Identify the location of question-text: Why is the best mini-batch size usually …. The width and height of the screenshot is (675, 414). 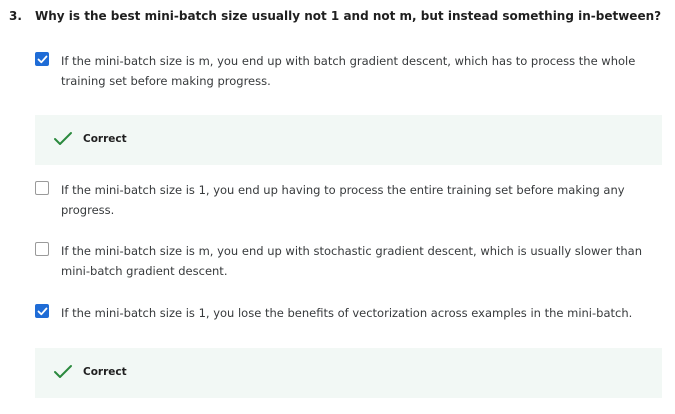
(348, 16).